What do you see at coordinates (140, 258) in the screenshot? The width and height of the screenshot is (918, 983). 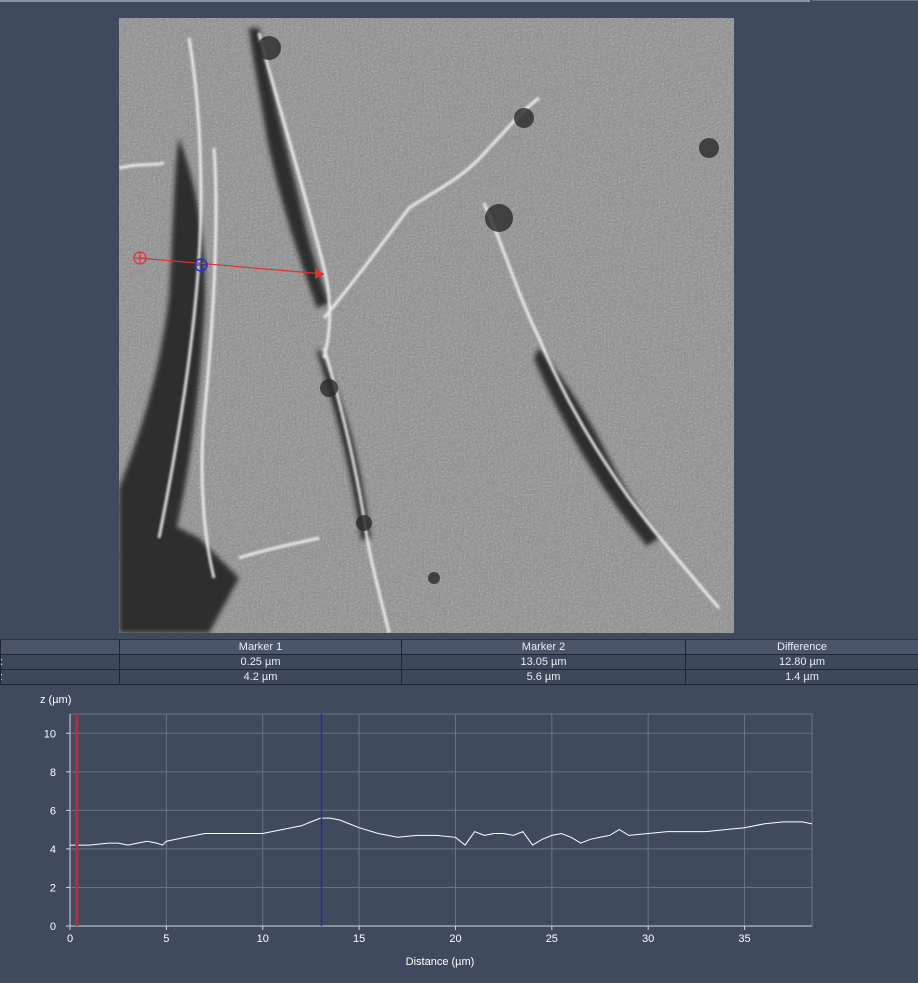 I see `marker-1-handle` at bounding box center [140, 258].